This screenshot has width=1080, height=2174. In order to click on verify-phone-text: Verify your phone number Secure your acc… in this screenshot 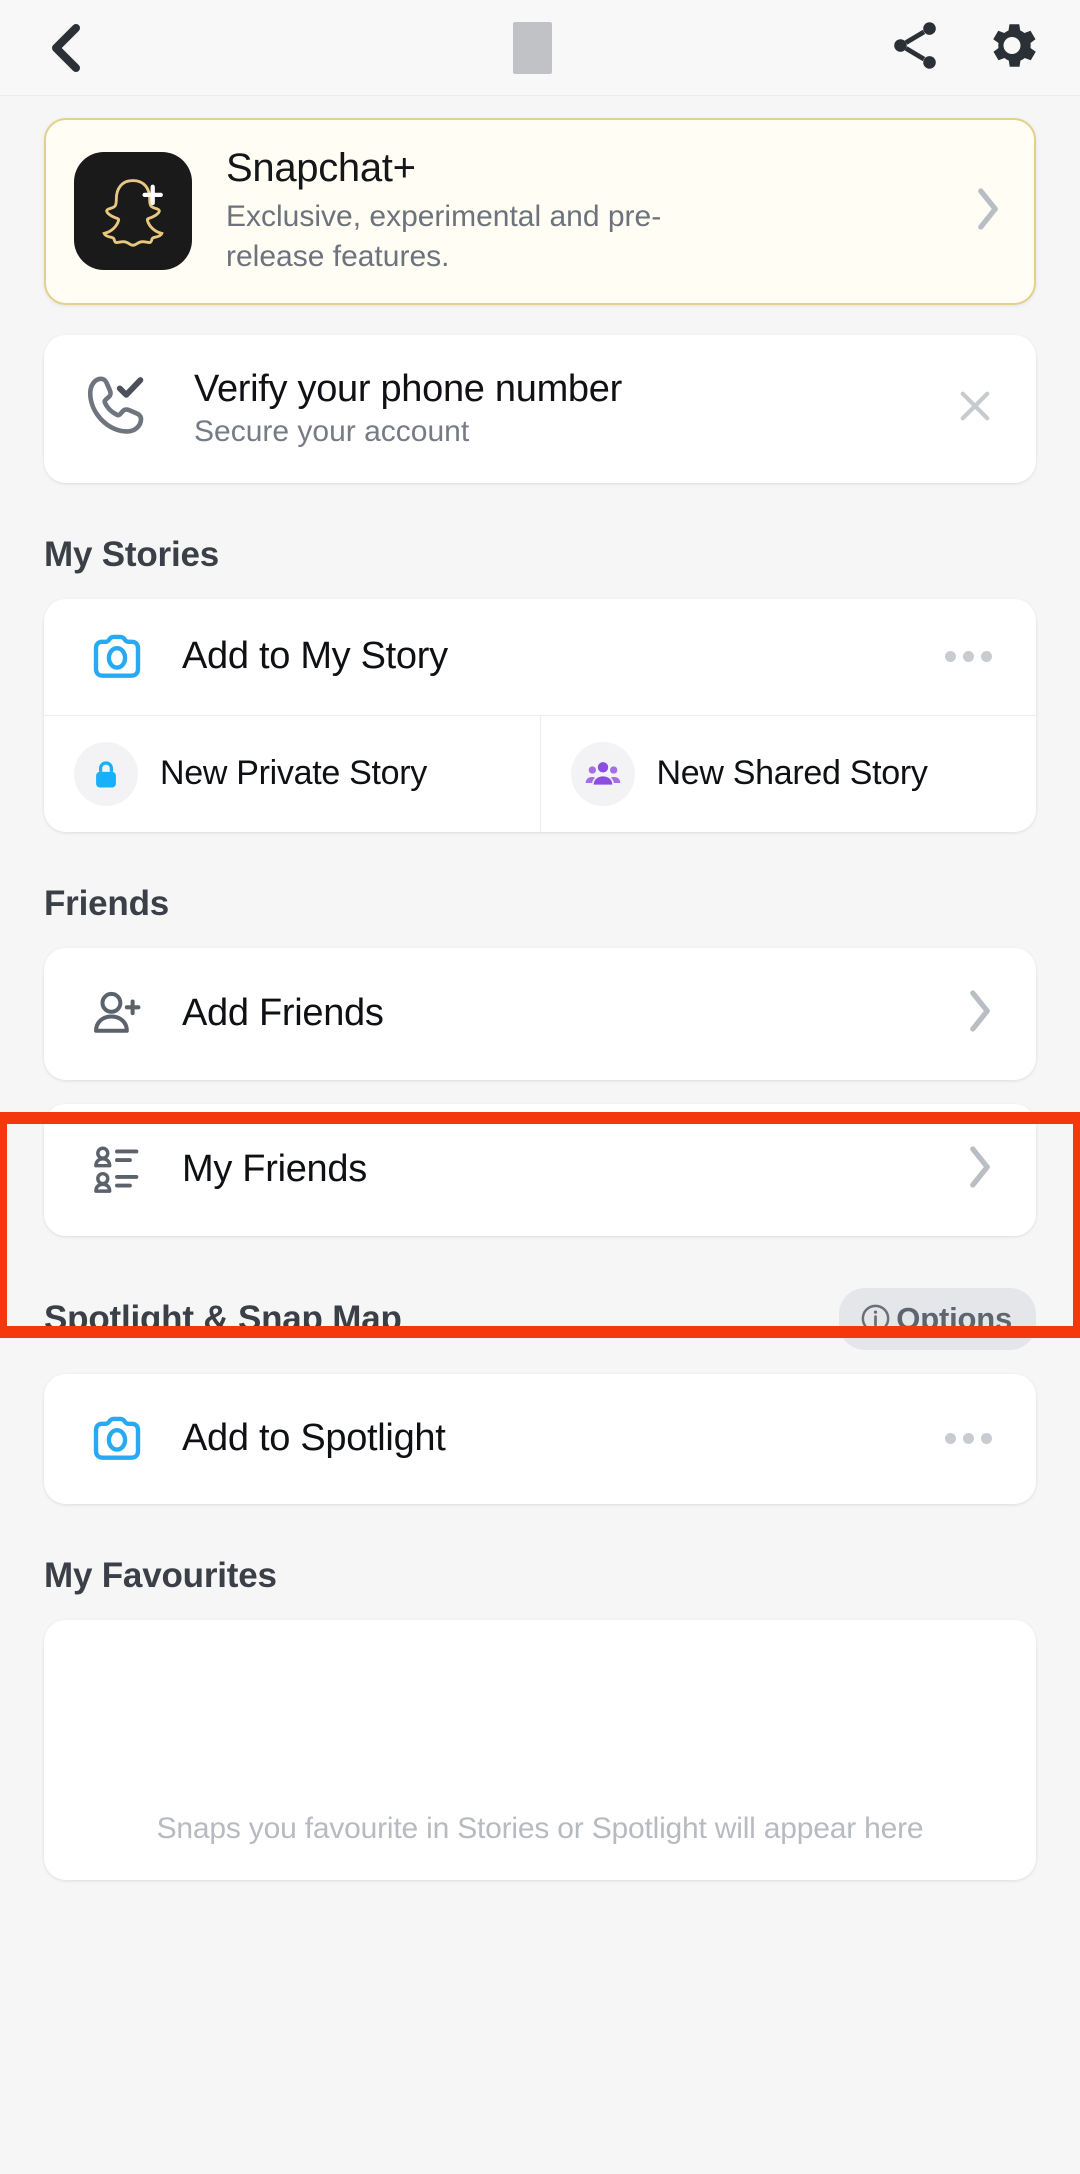, I will do `click(574, 408)`.